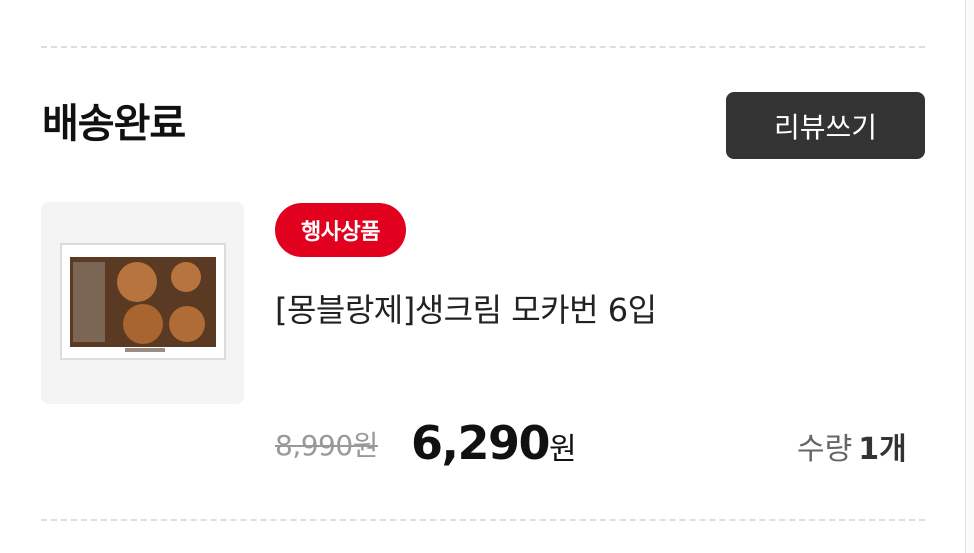  What do you see at coordinates (969, 276) in the screenshot?
I see `scrollbar-track` at bounding box center [969, 276].